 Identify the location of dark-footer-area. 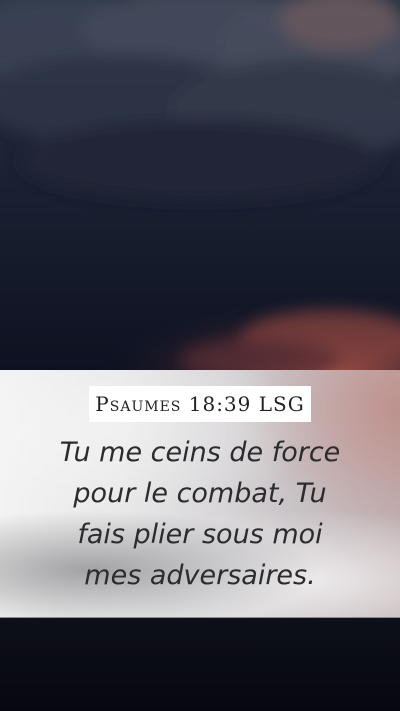
(200, 664).